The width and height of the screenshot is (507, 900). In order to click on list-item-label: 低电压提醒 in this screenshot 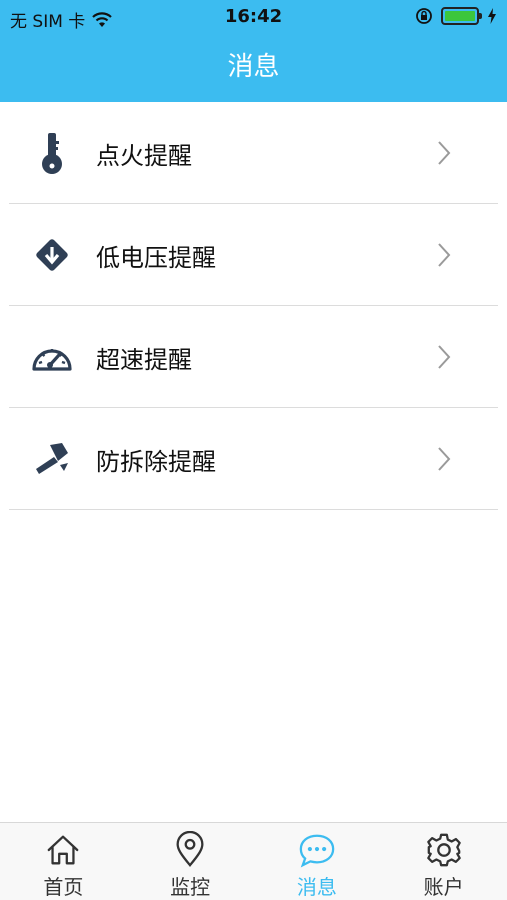, I will do `click(156, 257)`.